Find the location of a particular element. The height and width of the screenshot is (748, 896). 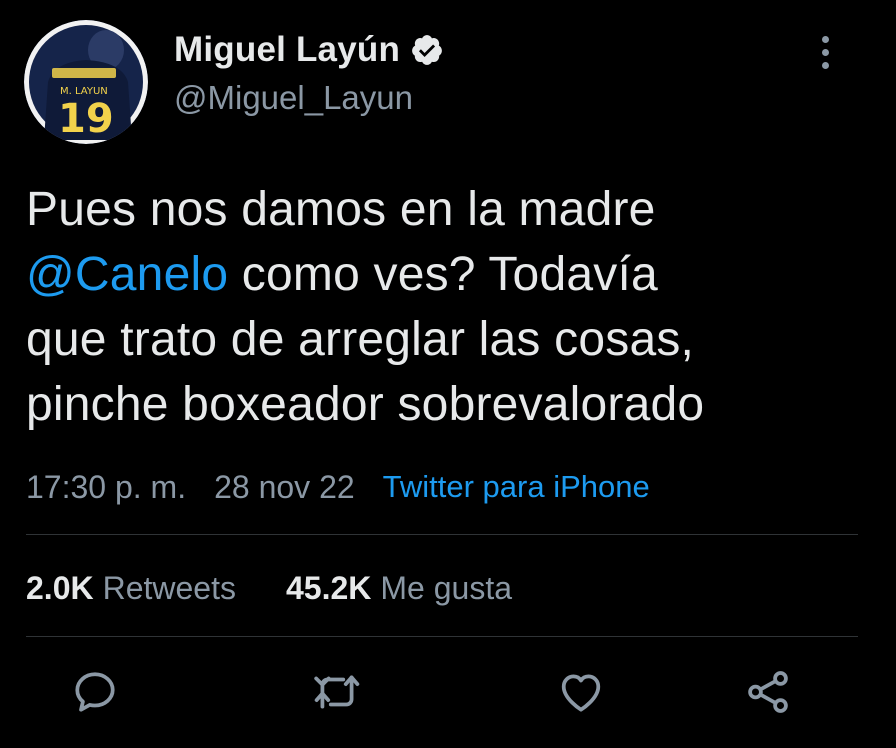

likes-label: Me gusta is located at coordinates (446, 587).